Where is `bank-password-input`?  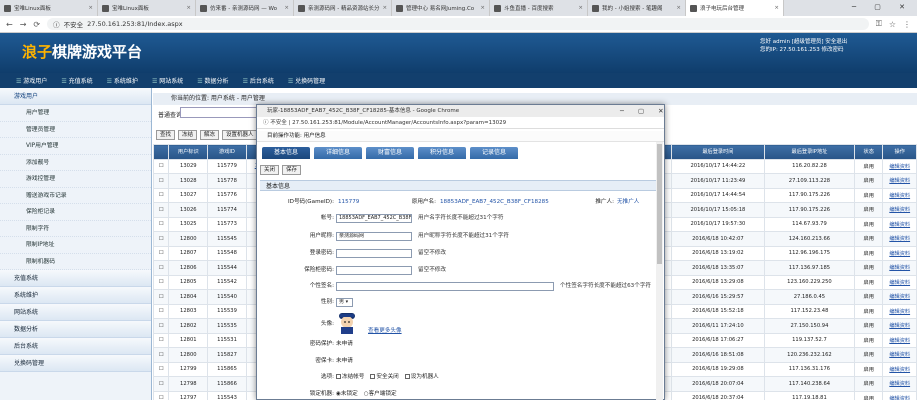 bank-password-input is located at coordinates (374, 270).